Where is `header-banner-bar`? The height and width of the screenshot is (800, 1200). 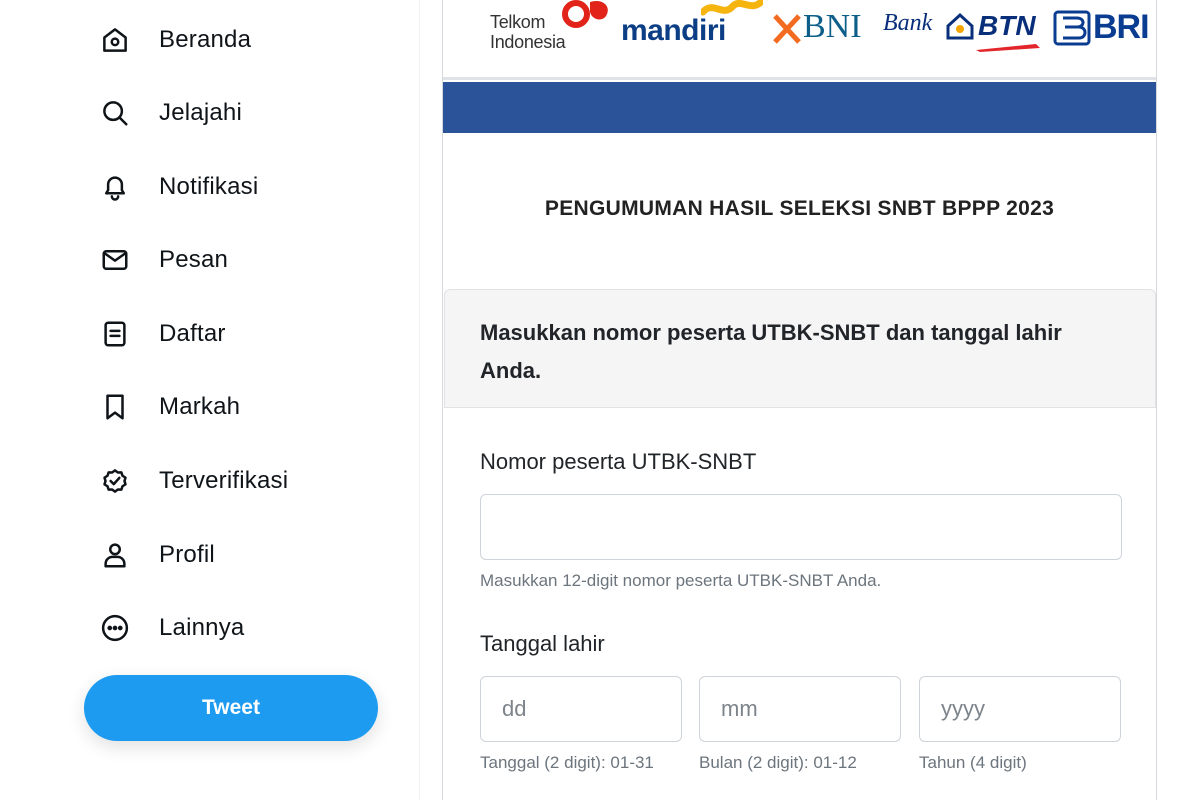 header-banner-bar is located at coordinates (799, 107).